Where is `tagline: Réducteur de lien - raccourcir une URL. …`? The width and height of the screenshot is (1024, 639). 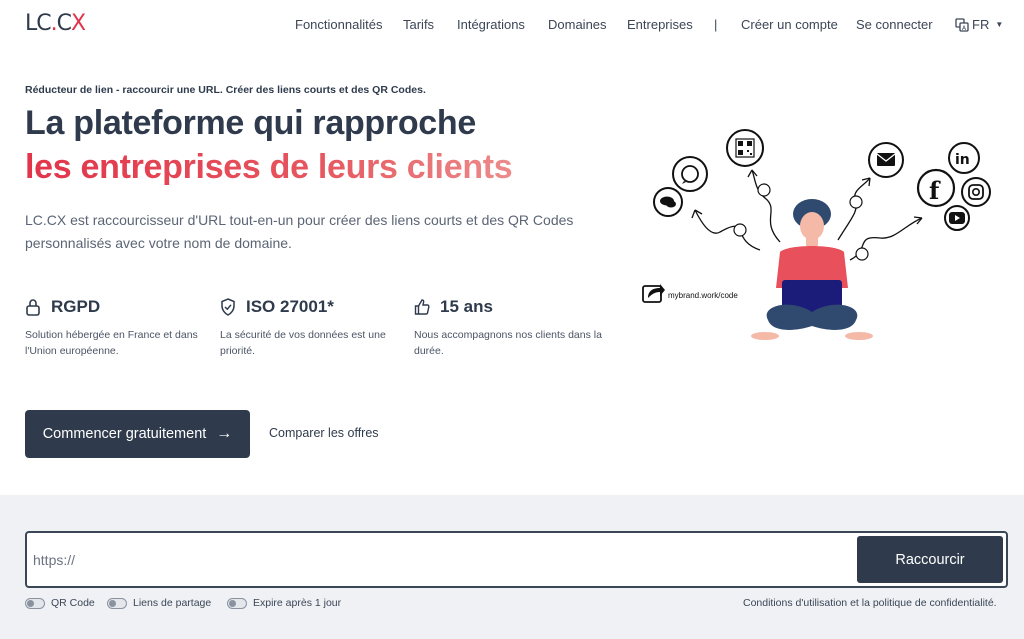
tagline: Réducteur de lien - raccourcir une URL. … is located at coordinates (225, 90).